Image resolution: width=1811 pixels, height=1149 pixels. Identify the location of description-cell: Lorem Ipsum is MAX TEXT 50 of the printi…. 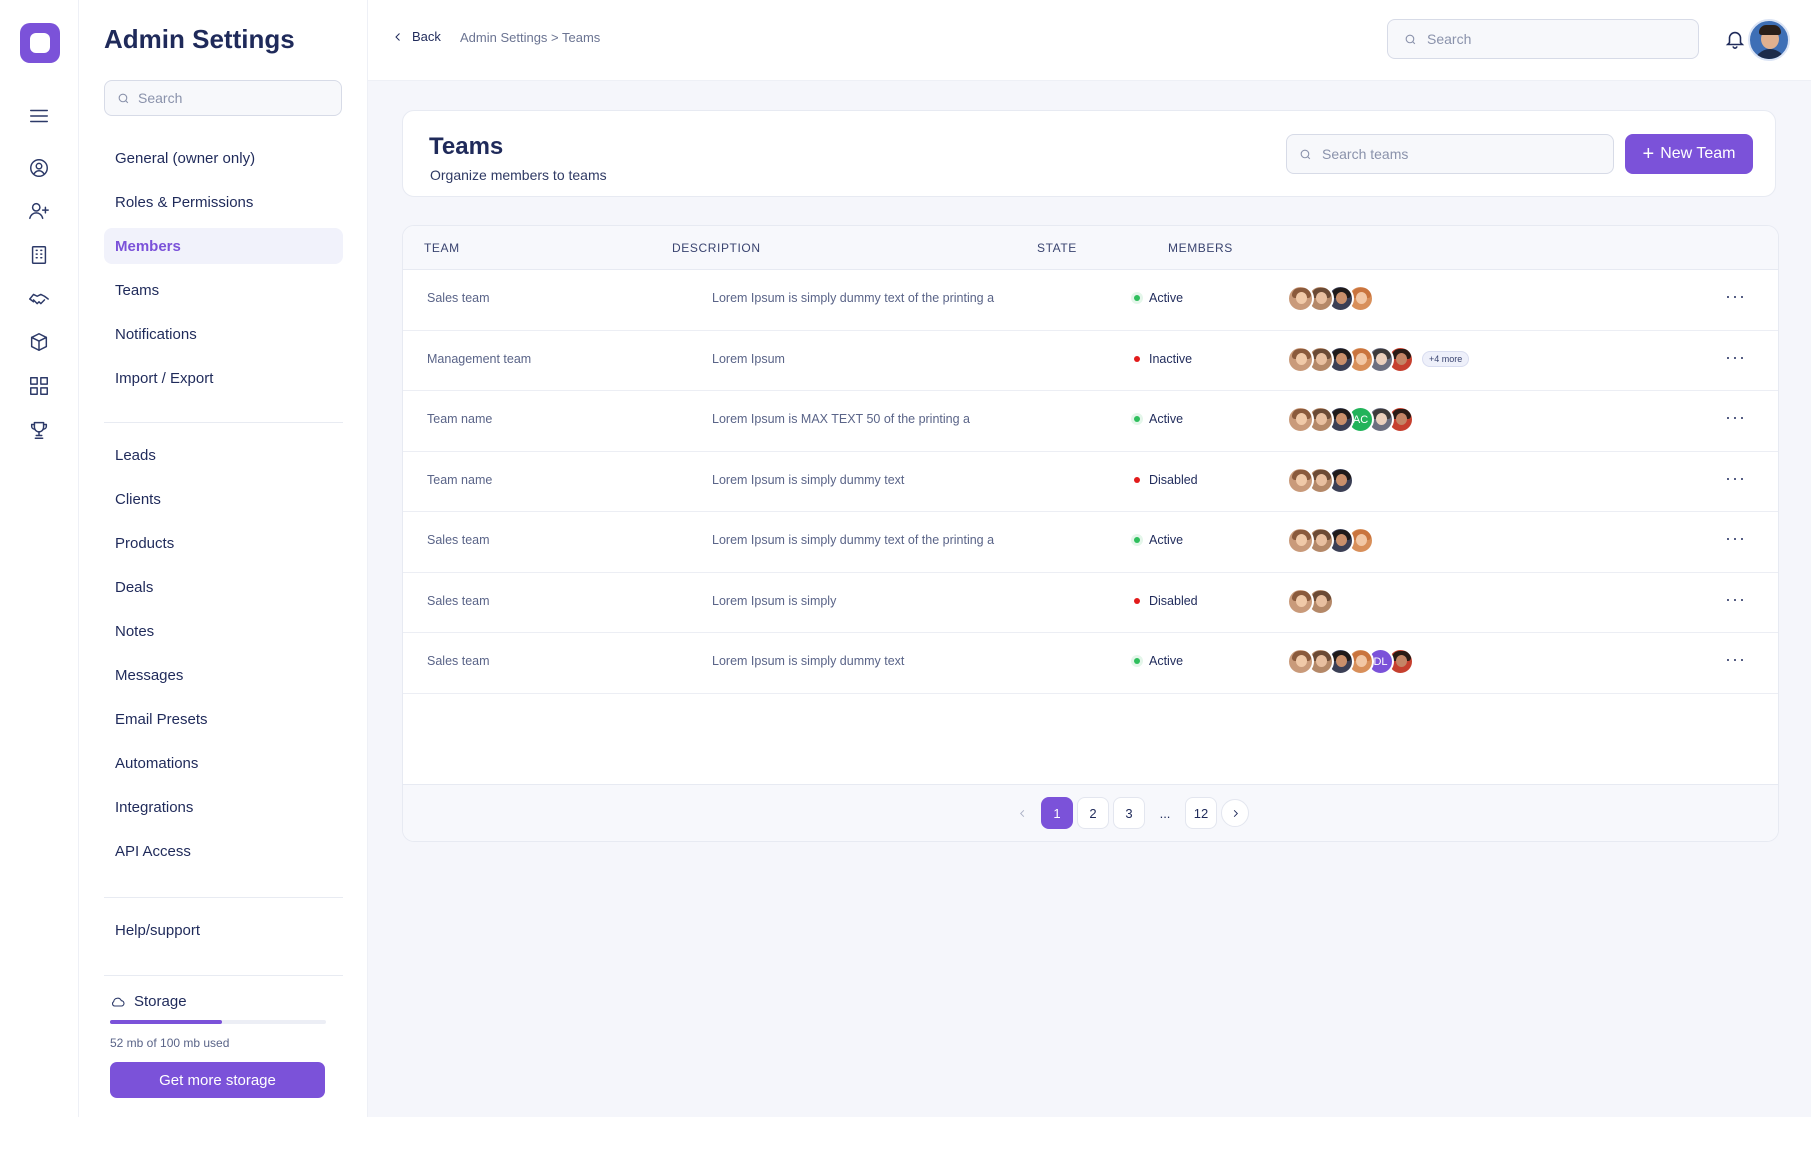
(841, 419).